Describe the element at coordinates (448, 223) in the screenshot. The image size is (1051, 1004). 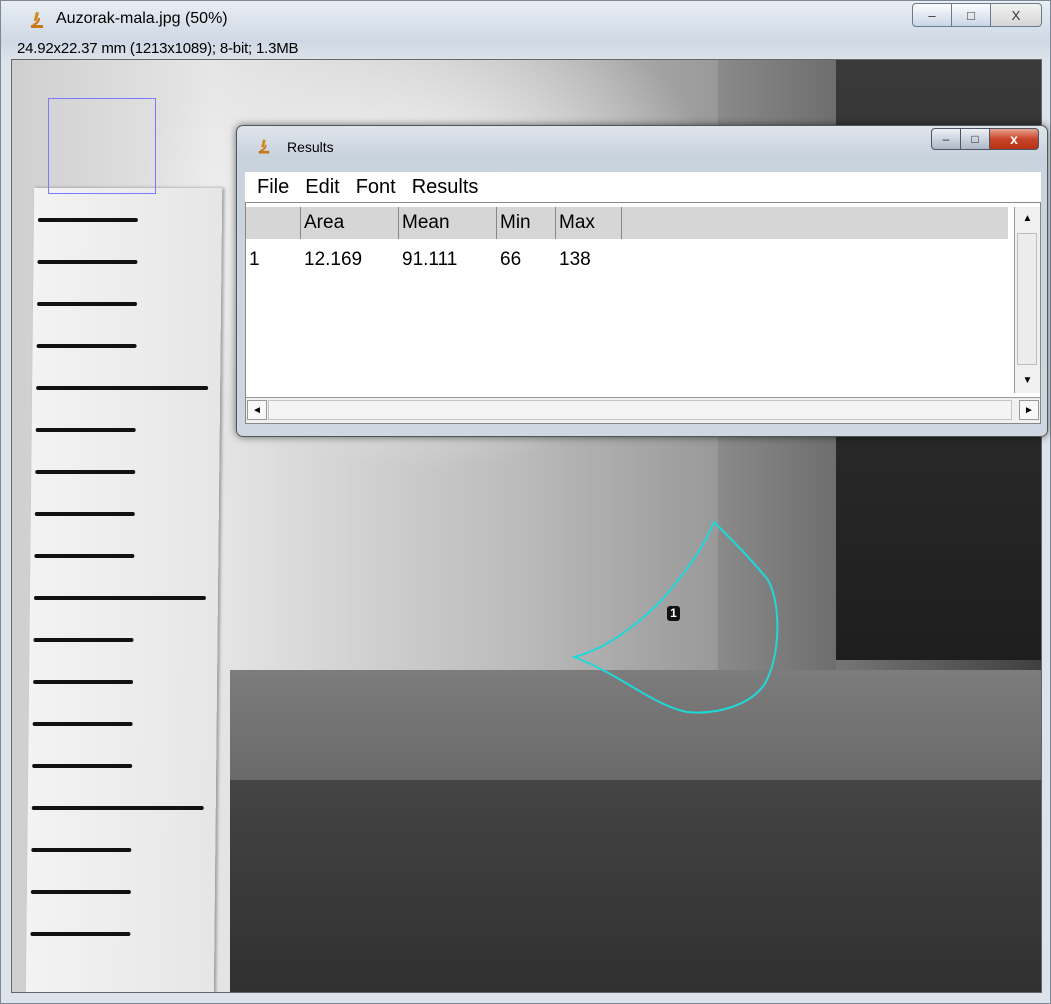
I see `column-header-mean: Mean` at that location.